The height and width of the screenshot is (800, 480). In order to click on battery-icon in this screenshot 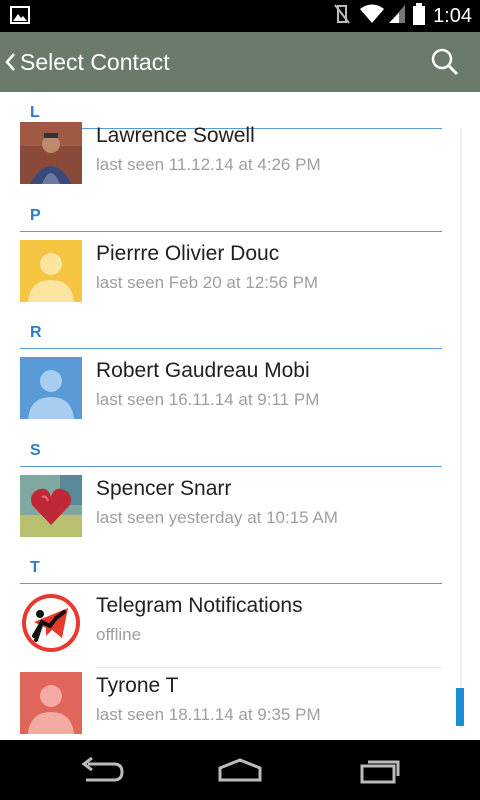, I will do `click(419, 16)`.